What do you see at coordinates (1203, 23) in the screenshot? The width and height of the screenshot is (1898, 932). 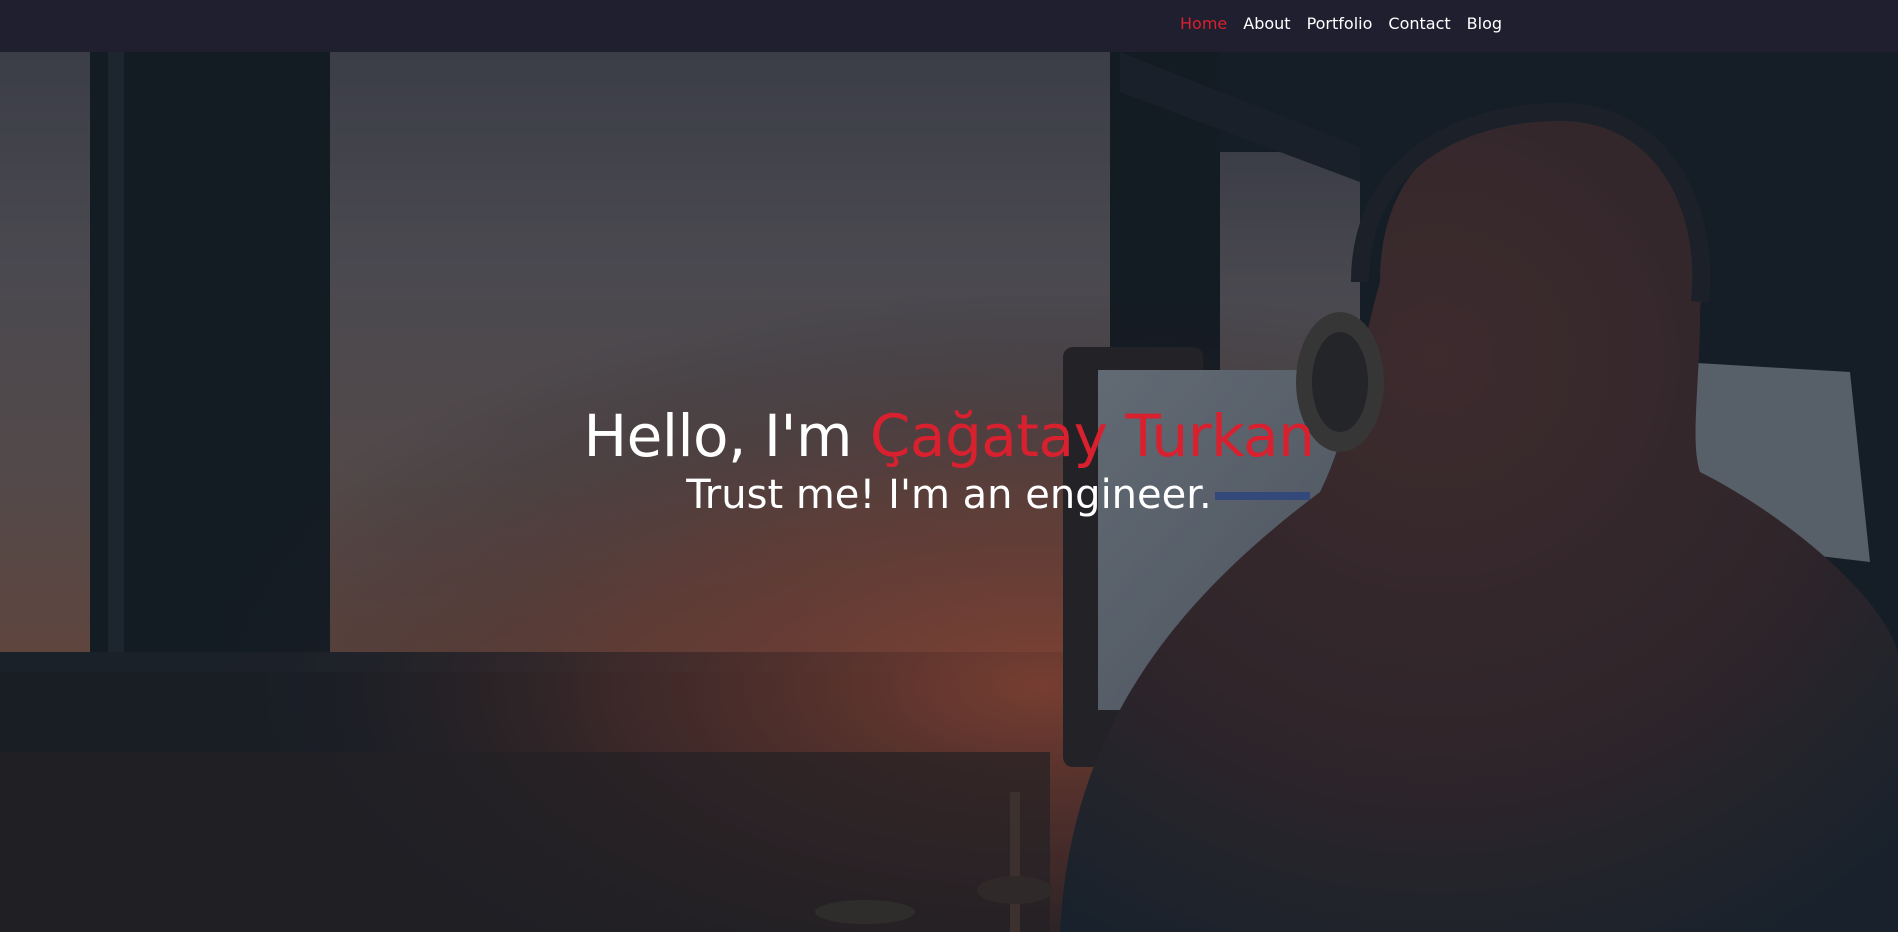 I see `nav-home-link: Home` at bounding box center [1203, 23].